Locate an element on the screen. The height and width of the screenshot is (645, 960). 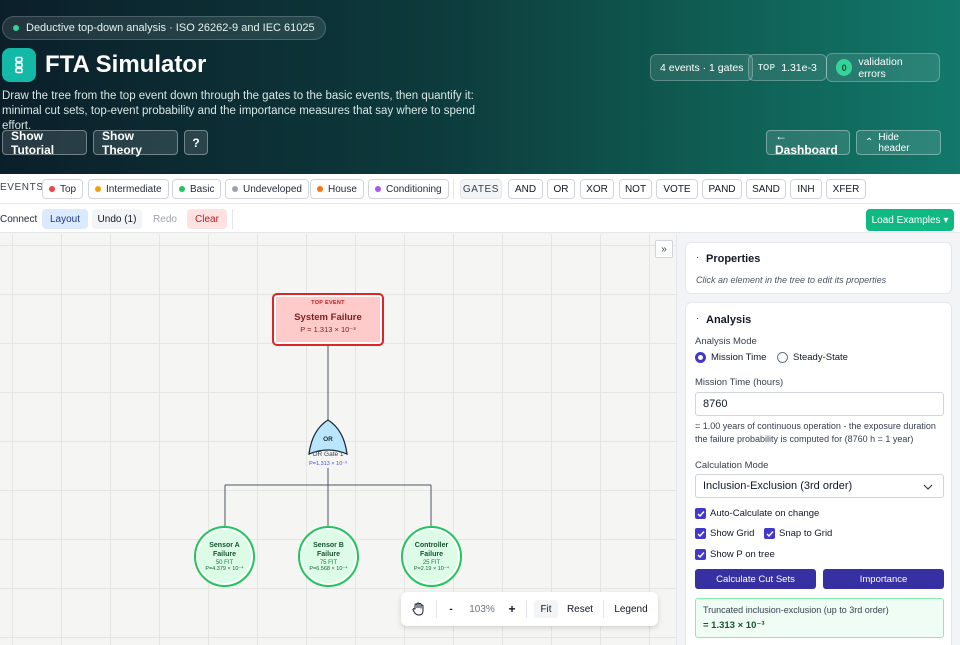
legend-button: Legend is located at coordinates (631, 609).